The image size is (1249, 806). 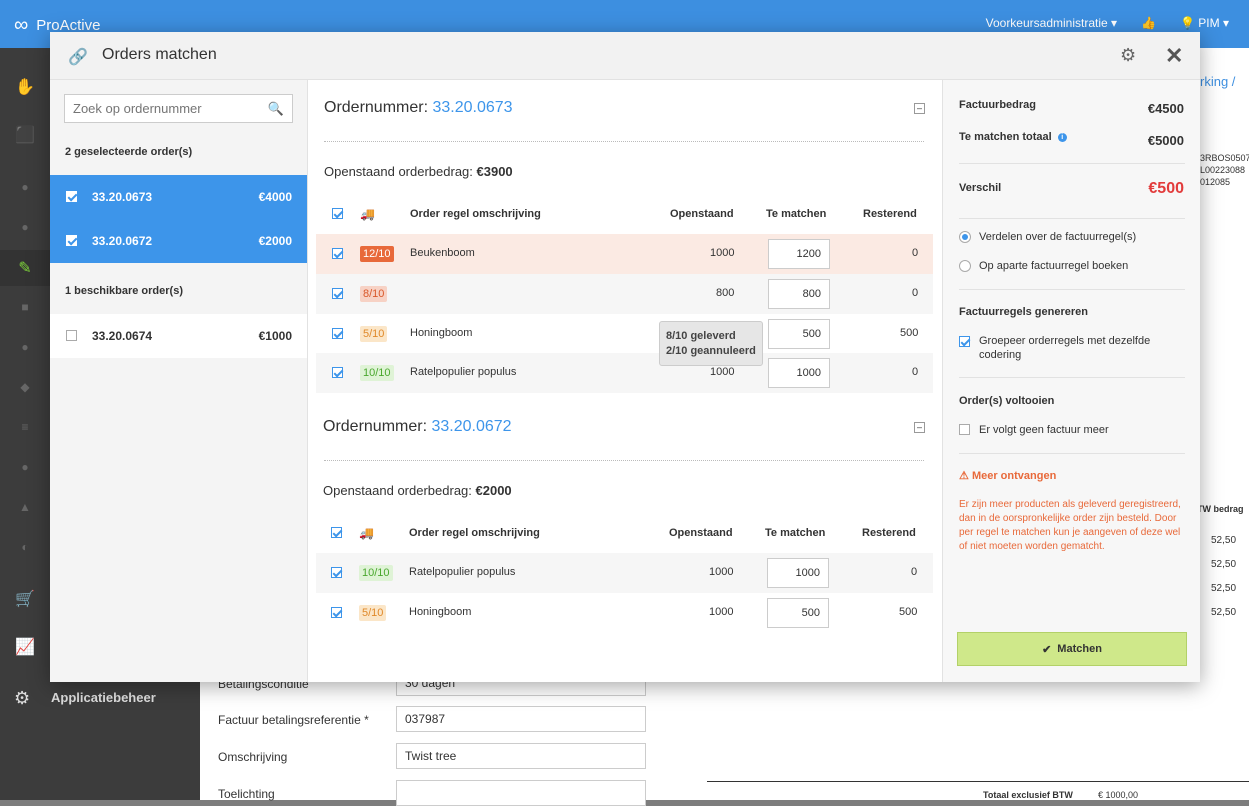 I want to click on row-remaining: 500, so click(x=909, y=333).